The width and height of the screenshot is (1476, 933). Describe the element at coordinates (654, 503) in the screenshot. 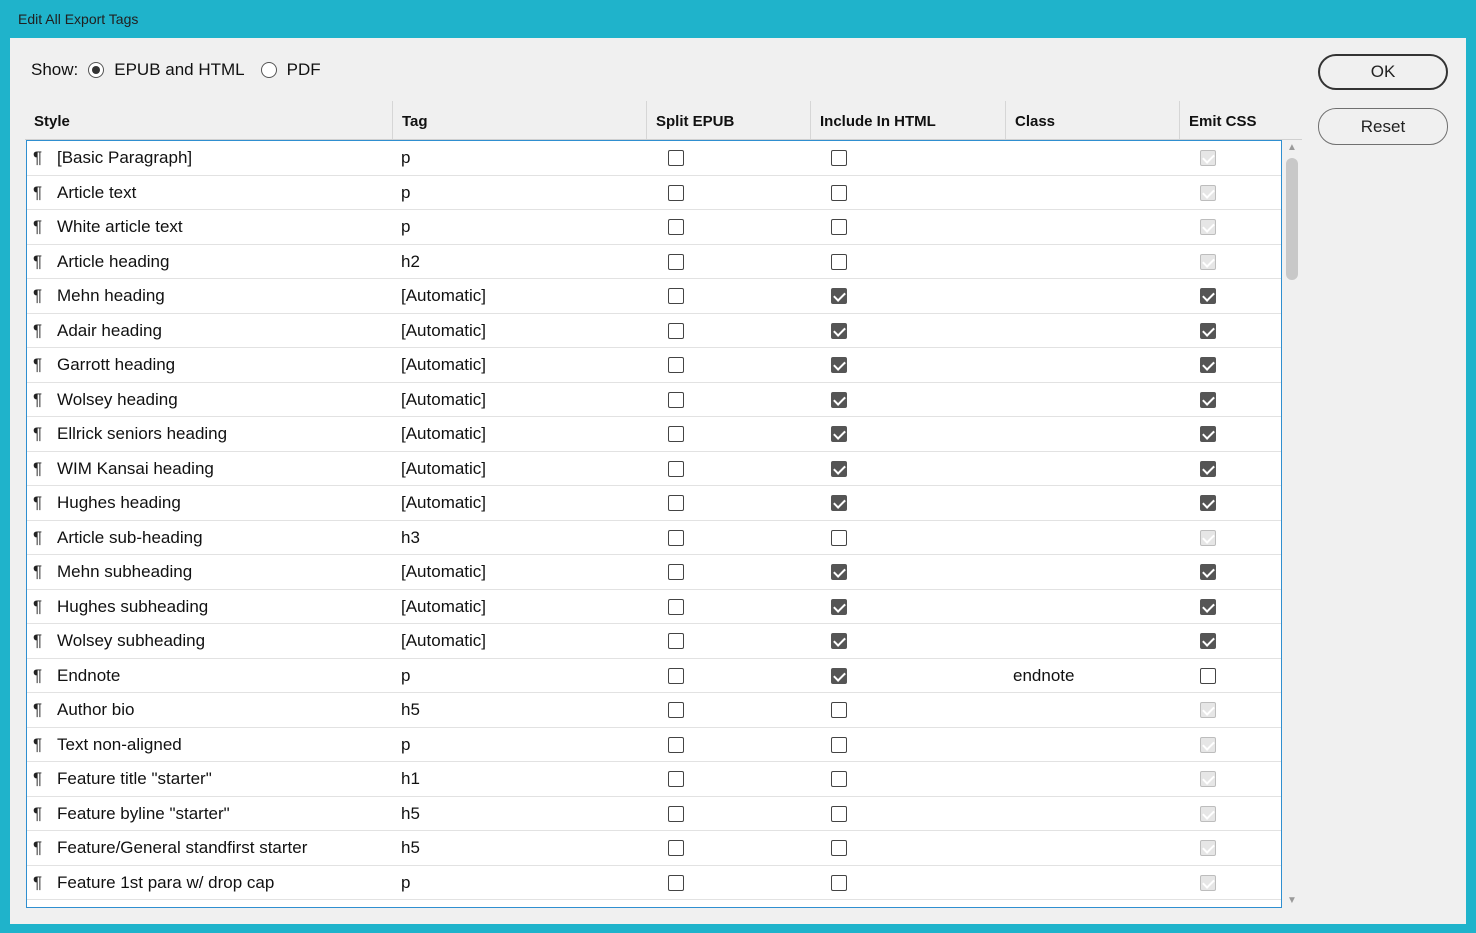

I see `table-row: ¶ Hughes heading [Automatic]` at that location.